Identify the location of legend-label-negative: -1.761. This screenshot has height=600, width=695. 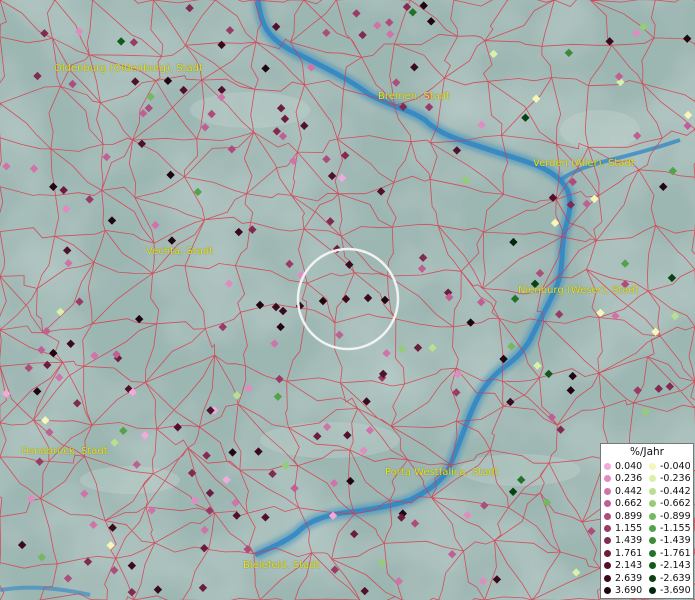
(675, 553).